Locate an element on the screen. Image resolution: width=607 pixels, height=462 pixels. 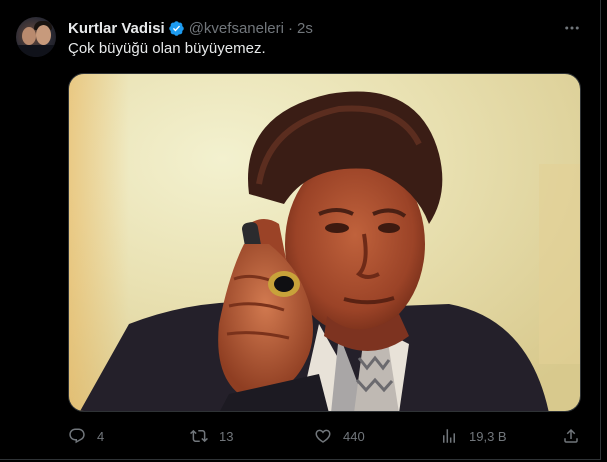
views-count: 19,3 B is located at coordinates (488, 436).